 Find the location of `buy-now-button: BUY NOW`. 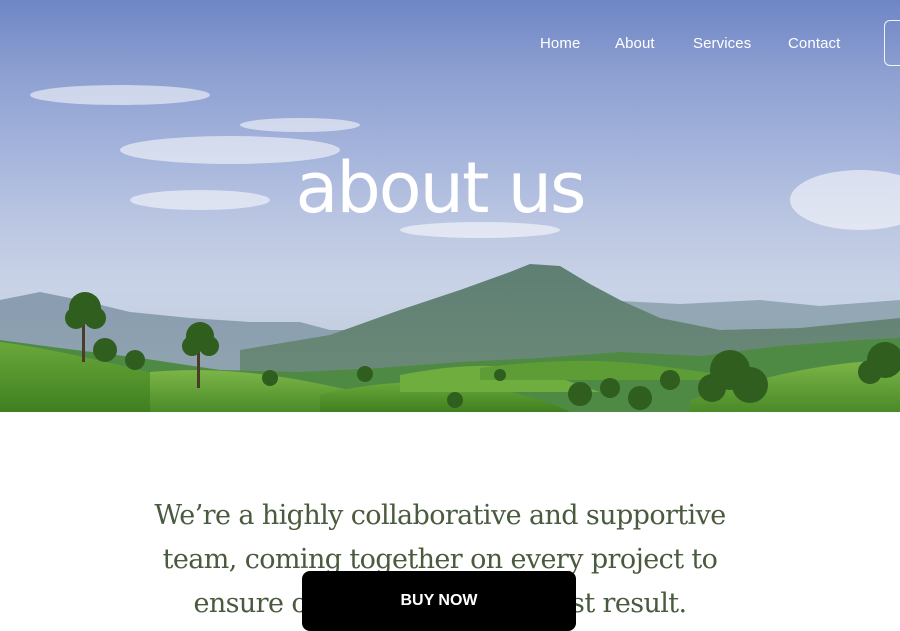

buy-now-button: BUY NOW is located at coordinates (439, 601).